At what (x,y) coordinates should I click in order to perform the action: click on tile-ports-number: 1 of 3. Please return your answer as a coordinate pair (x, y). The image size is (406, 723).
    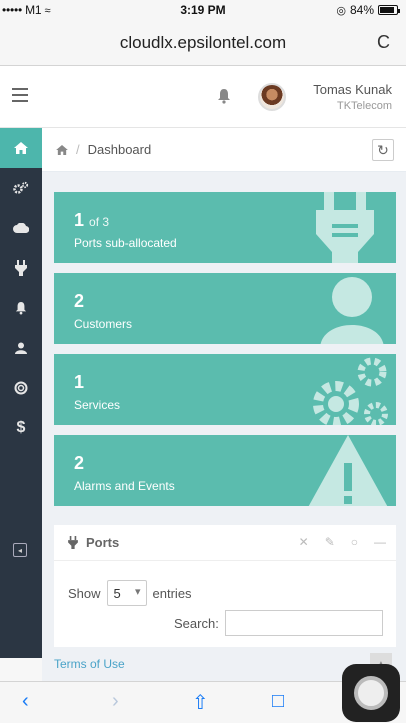
    Looking at the image, I should click on (92, 220).